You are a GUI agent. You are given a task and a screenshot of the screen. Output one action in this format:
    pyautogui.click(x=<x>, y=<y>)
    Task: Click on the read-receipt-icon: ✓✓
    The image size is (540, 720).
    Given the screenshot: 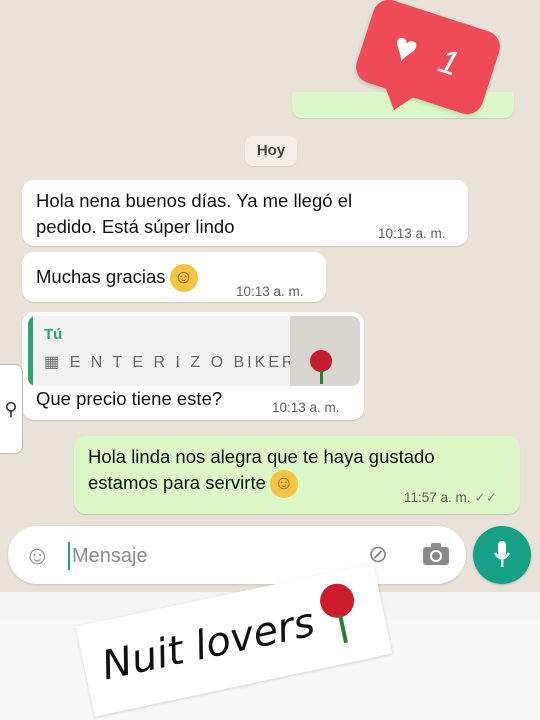 What is the action you would take?
    pyautogui.click(x=485, y=497)
    